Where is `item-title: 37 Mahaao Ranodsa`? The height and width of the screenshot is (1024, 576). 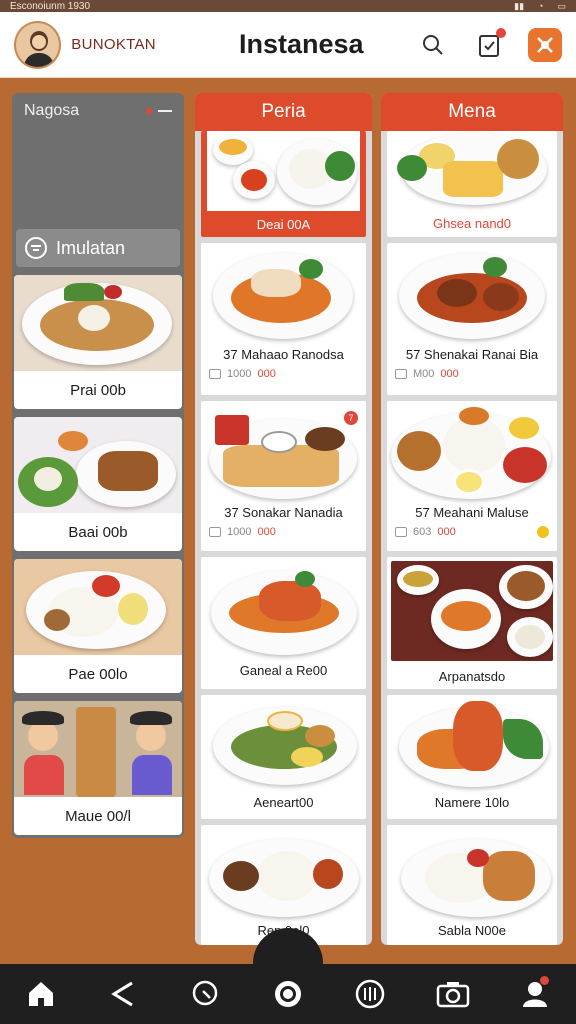 item-title: 37 Mahaao Ranodsa is located at coordinates (283, 354).